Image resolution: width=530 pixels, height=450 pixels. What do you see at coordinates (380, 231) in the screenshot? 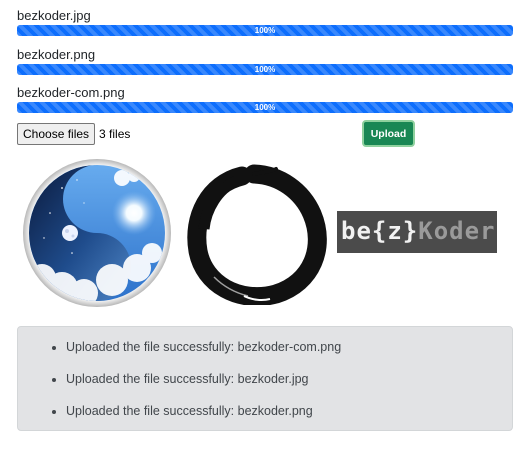
I see `logo-part-1: be{z}` at bounding box center [380, 231].